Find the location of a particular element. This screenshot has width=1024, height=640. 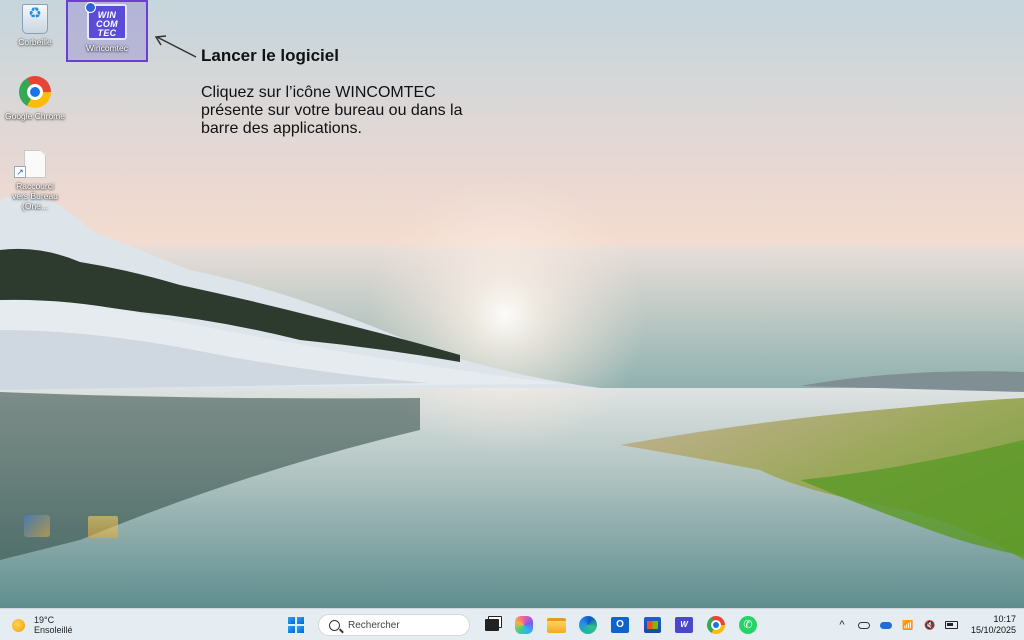

desktop-icon-faded-app is located at coordinates (37, 527).